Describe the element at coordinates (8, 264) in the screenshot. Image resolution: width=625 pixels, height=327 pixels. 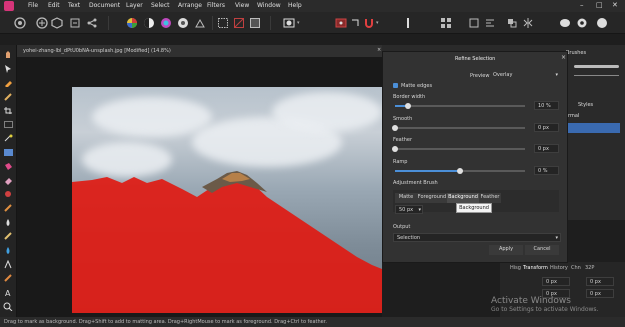
I see `pen-tool-icon` at that location.